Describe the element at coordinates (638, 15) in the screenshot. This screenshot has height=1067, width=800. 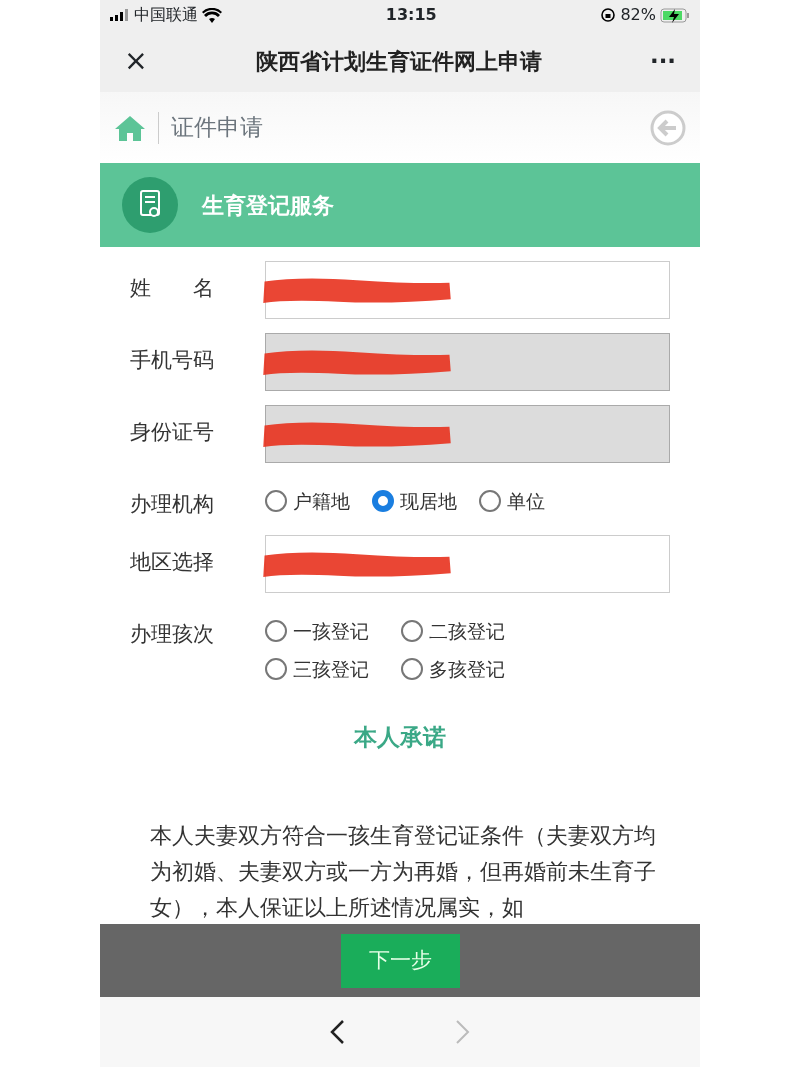
I see `battery-percent: 82%` at that location.